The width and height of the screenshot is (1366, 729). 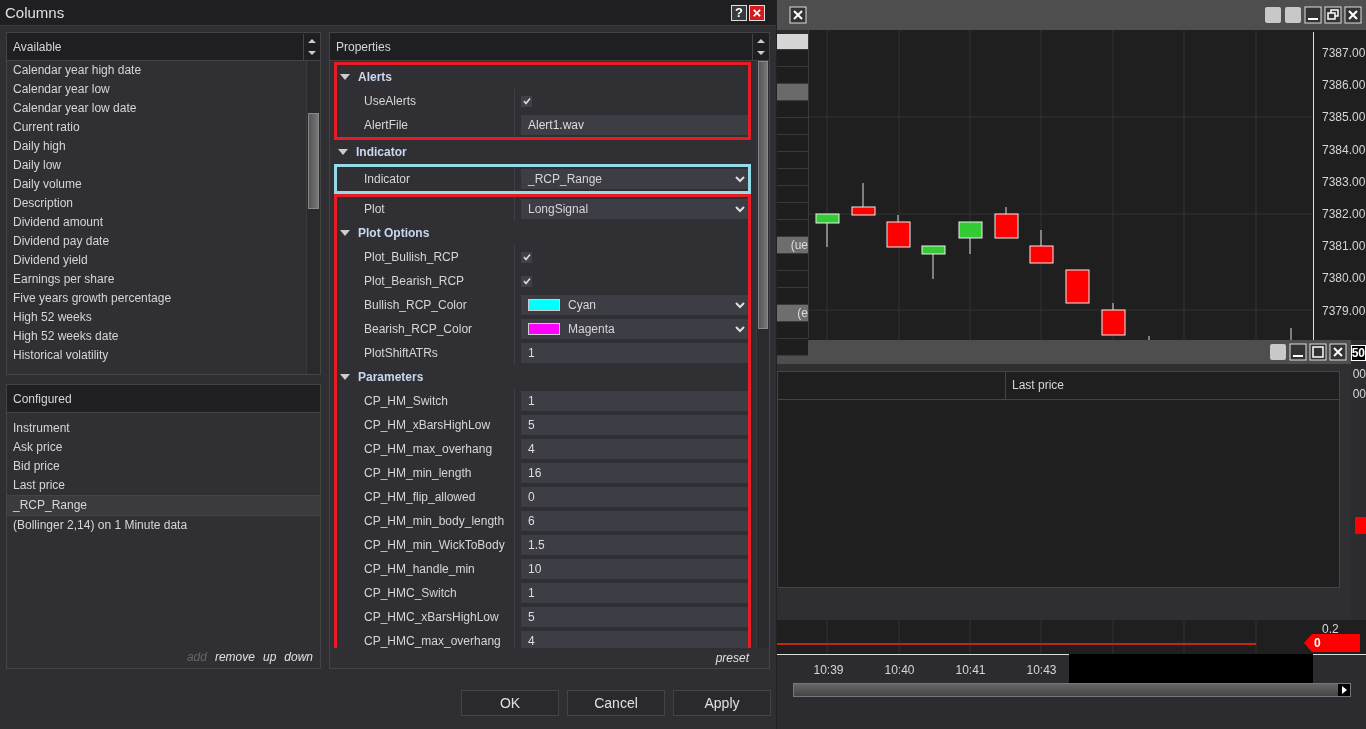 What do you see at coordinates (1343, 118) in the screenshot?
I see `axis-label: 7385.00` at bounding box center [1343, 118].